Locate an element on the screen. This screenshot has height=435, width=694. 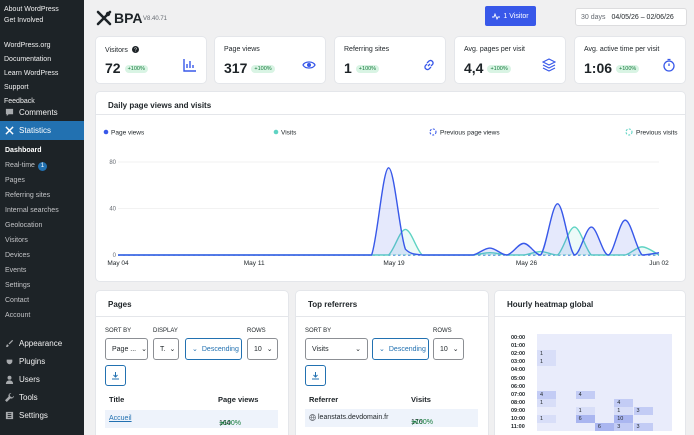
stat-card-page-views: Page views 317 +100% is located at coordinates (270, 60).